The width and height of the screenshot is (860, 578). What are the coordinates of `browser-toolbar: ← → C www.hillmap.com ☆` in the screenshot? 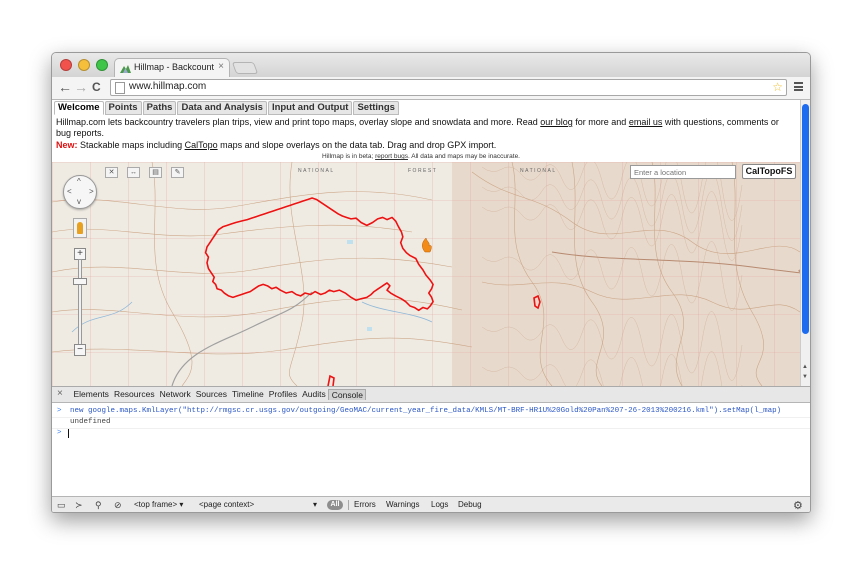 It's located at (431, 88).